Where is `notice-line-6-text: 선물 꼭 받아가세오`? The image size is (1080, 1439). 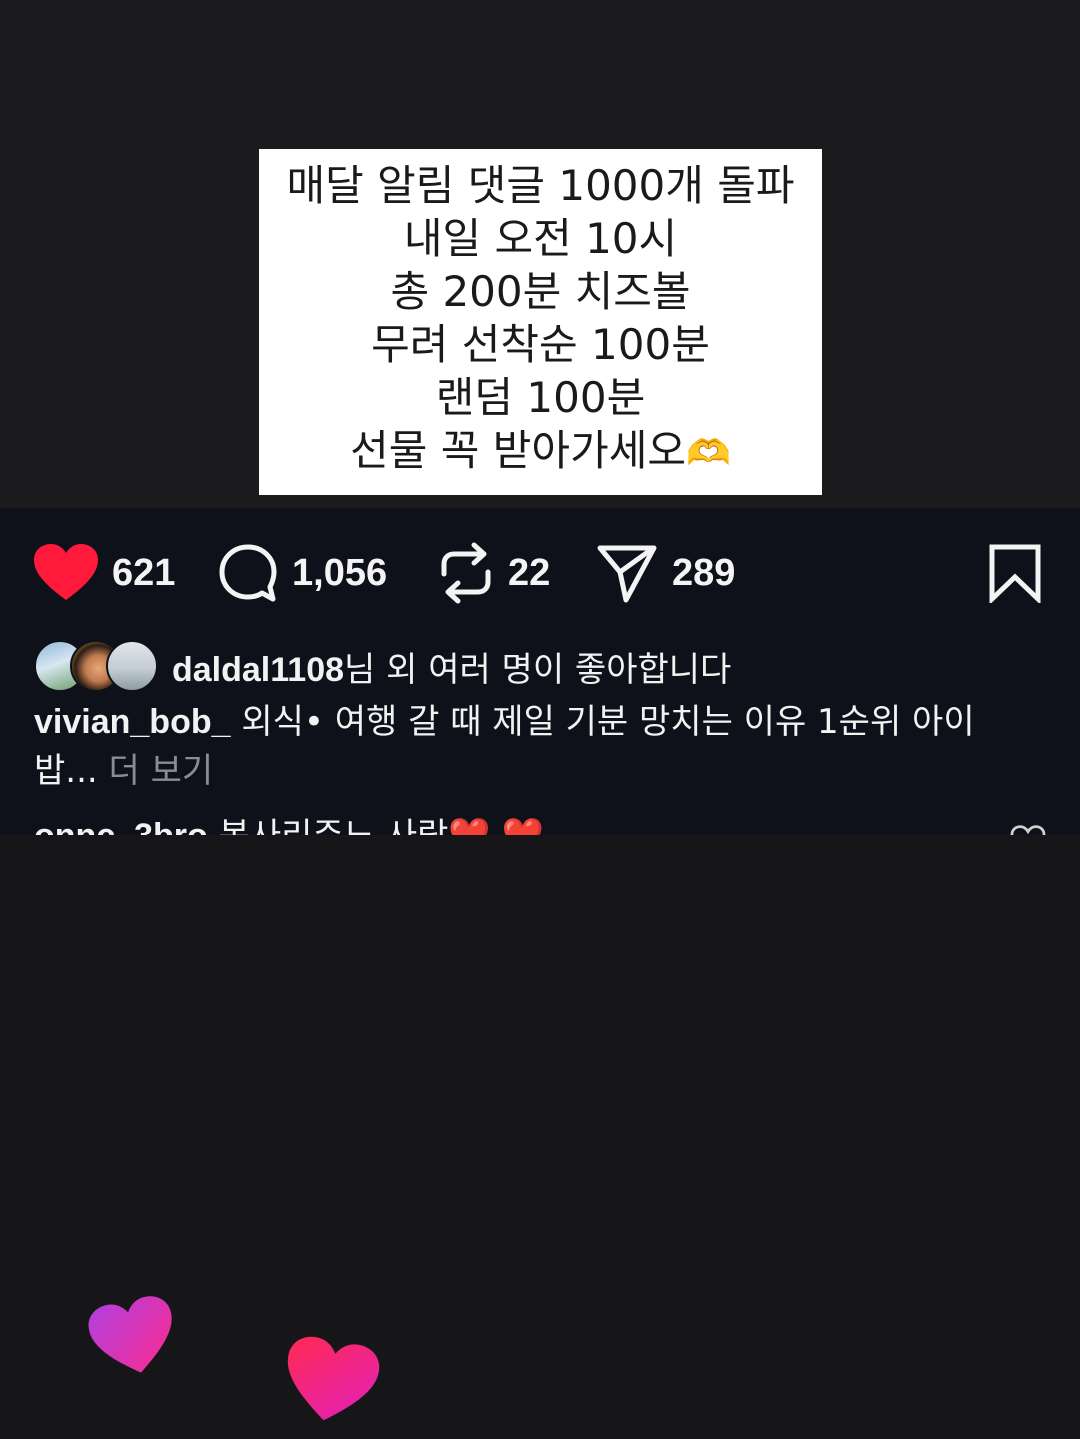 notice-line-6-text: 선물 꼭 받아가세오 is located at coordinates (518, 450).